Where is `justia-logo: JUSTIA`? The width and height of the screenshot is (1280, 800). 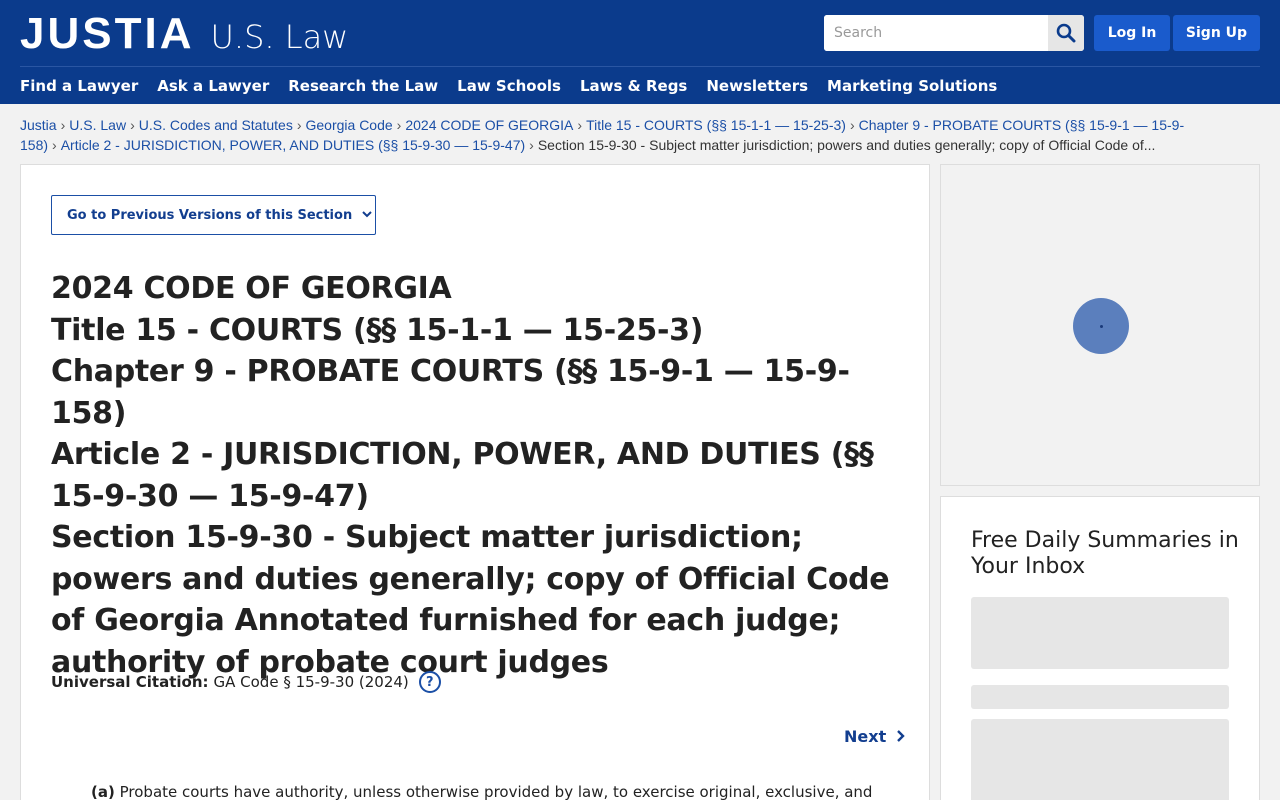
justia-logo: JUSTIA is located at coordinates (107, 34).